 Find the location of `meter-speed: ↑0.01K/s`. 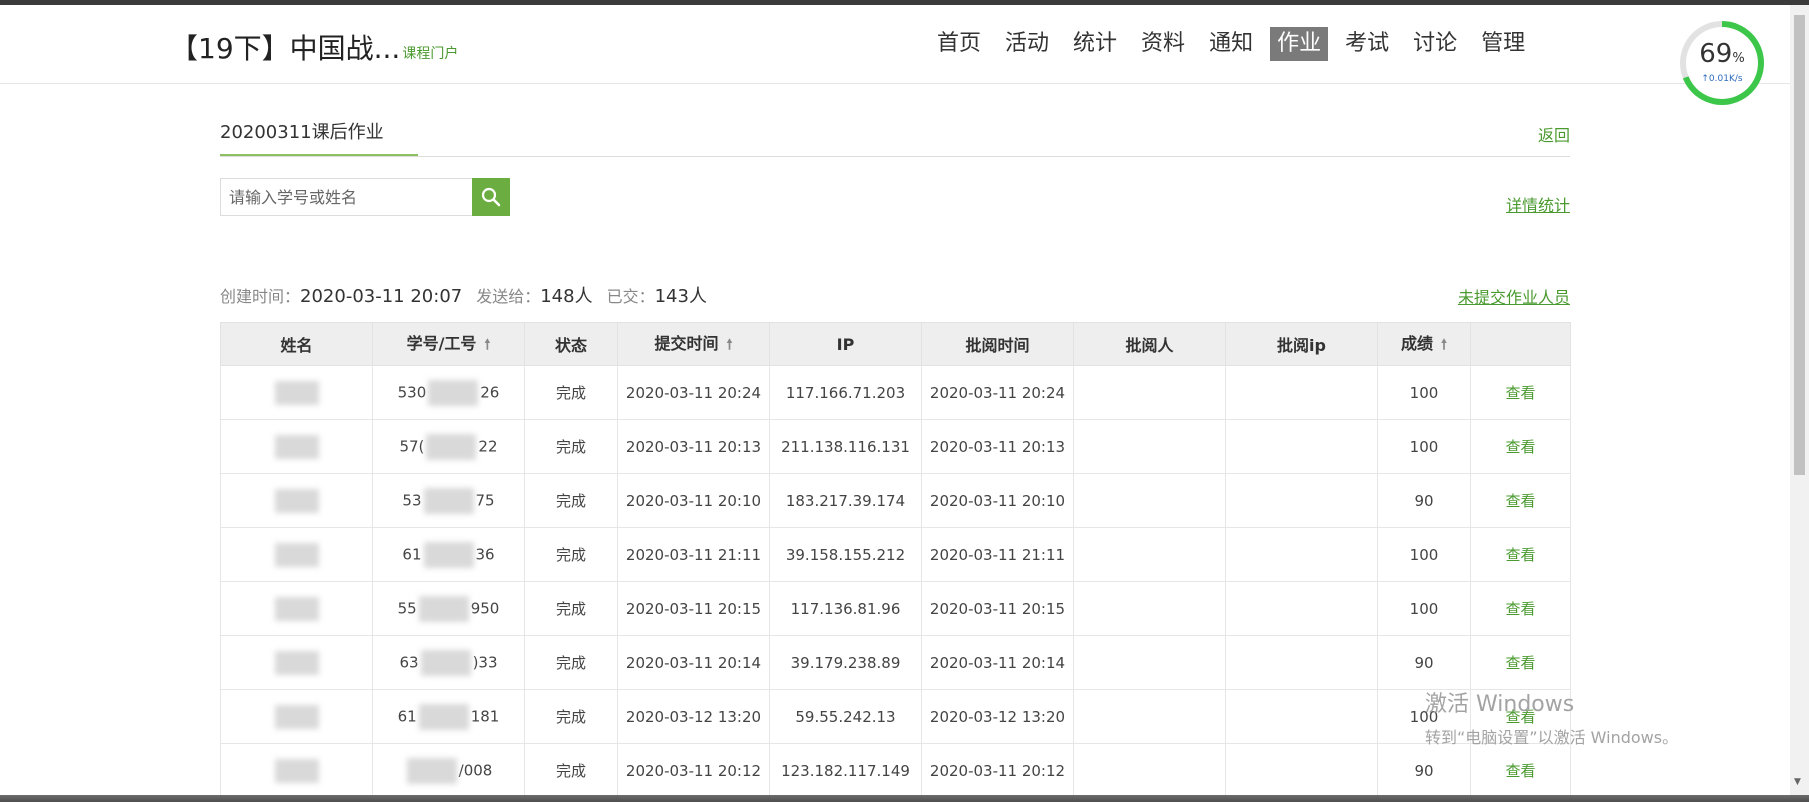

meter-speed: ↑0.01K/s is located at coordinates (1722, 79).